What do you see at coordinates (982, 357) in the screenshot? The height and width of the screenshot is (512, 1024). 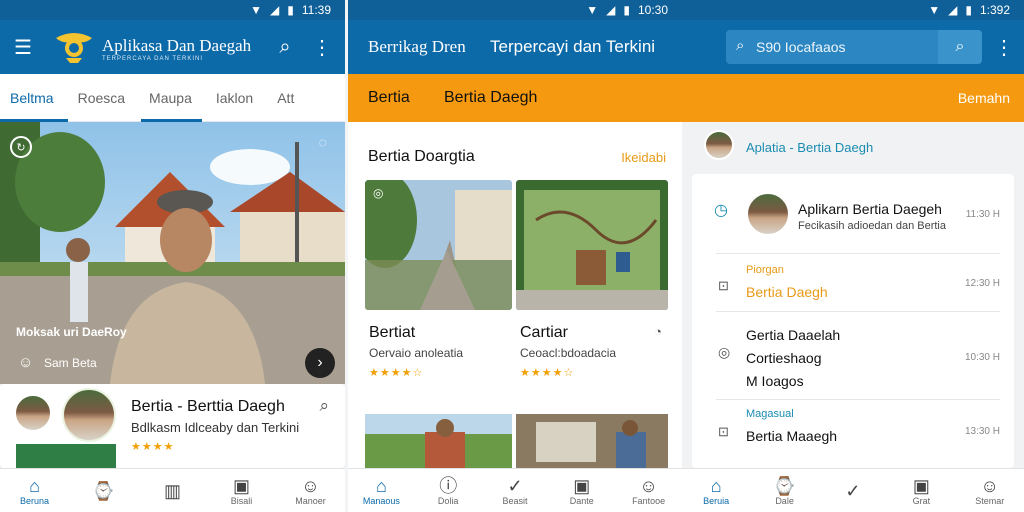 I see `list-item-time: 10:30 H` at bounding box center [982, 357].